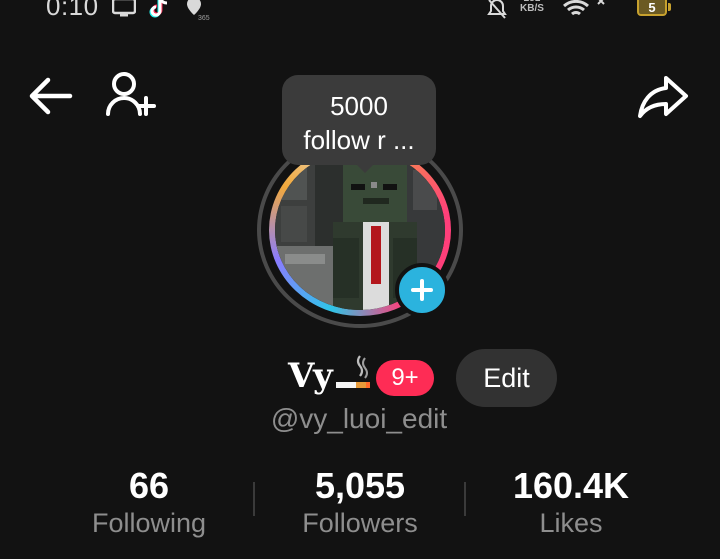  Describe the element at coordinates (354, 376) in the screenshot. I see `cigarette-emoji-icon` at that location.